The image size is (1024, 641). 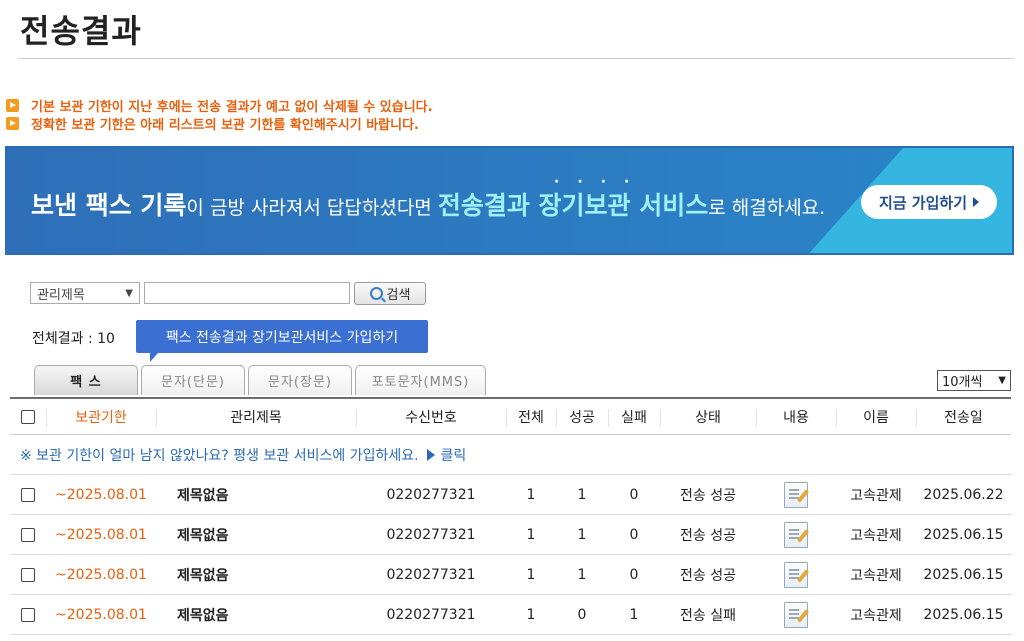 What do you see at coordinates (73, 339) in the screenshot?
I see `total-count: 전체결과 : 10` at bounding box center [73, 339].